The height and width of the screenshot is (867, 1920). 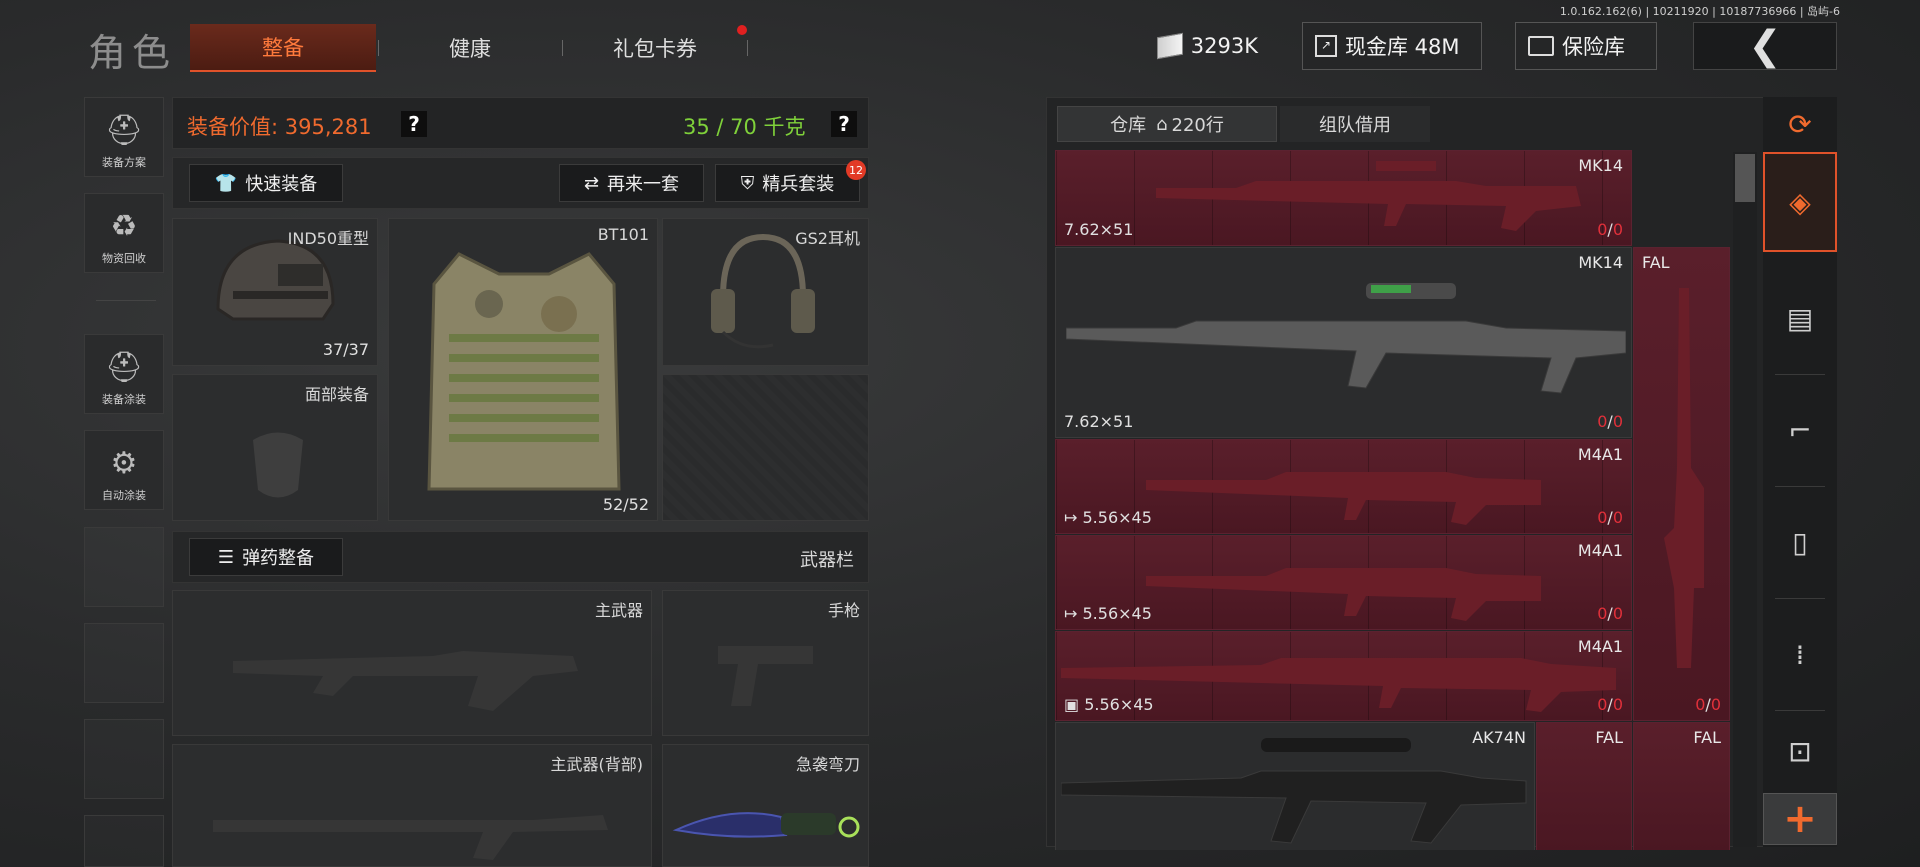 What do you see at coordinates (126, 300) in the screenshot?
I see `sidebar-divider` at bounding box center [126, 300].